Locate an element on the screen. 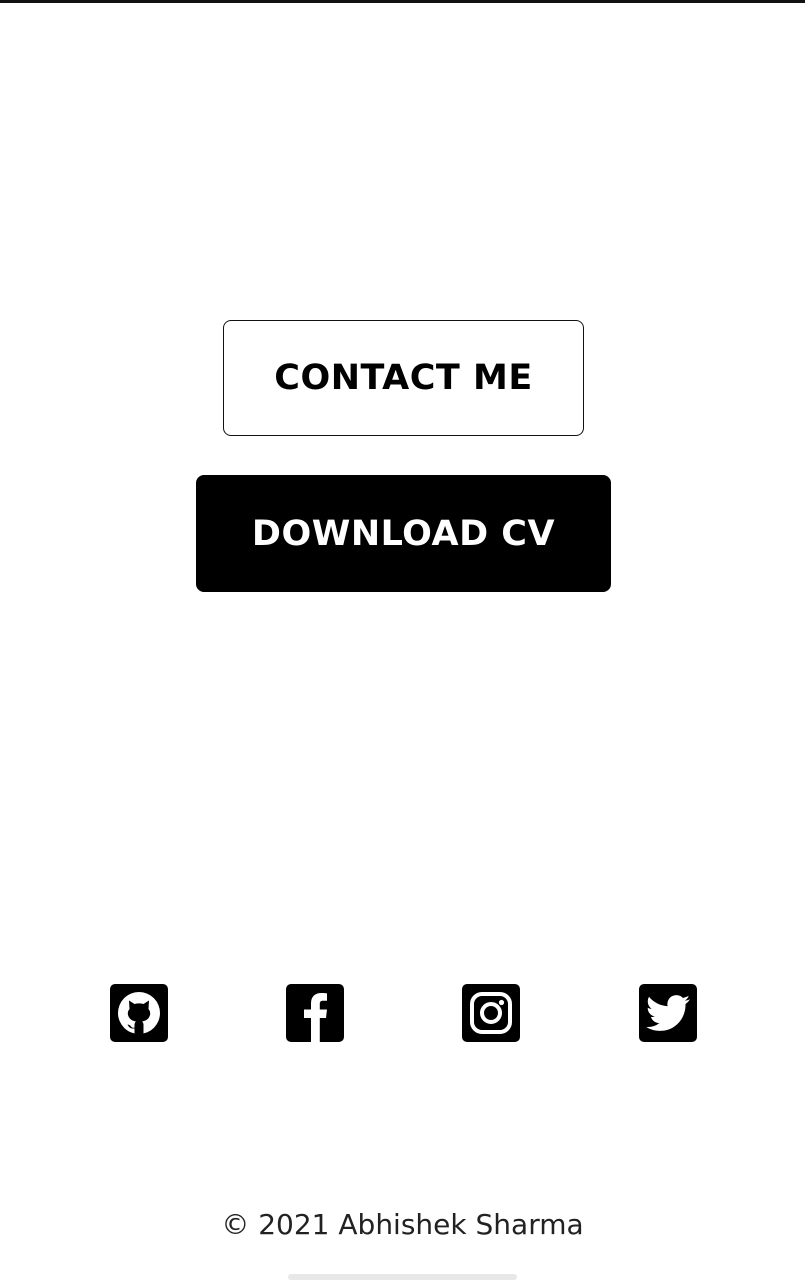 This screenshot has width=805, height=1280. copyright-text: © 2021 Abhishek Sharma is located at coordinates (402, 1224).